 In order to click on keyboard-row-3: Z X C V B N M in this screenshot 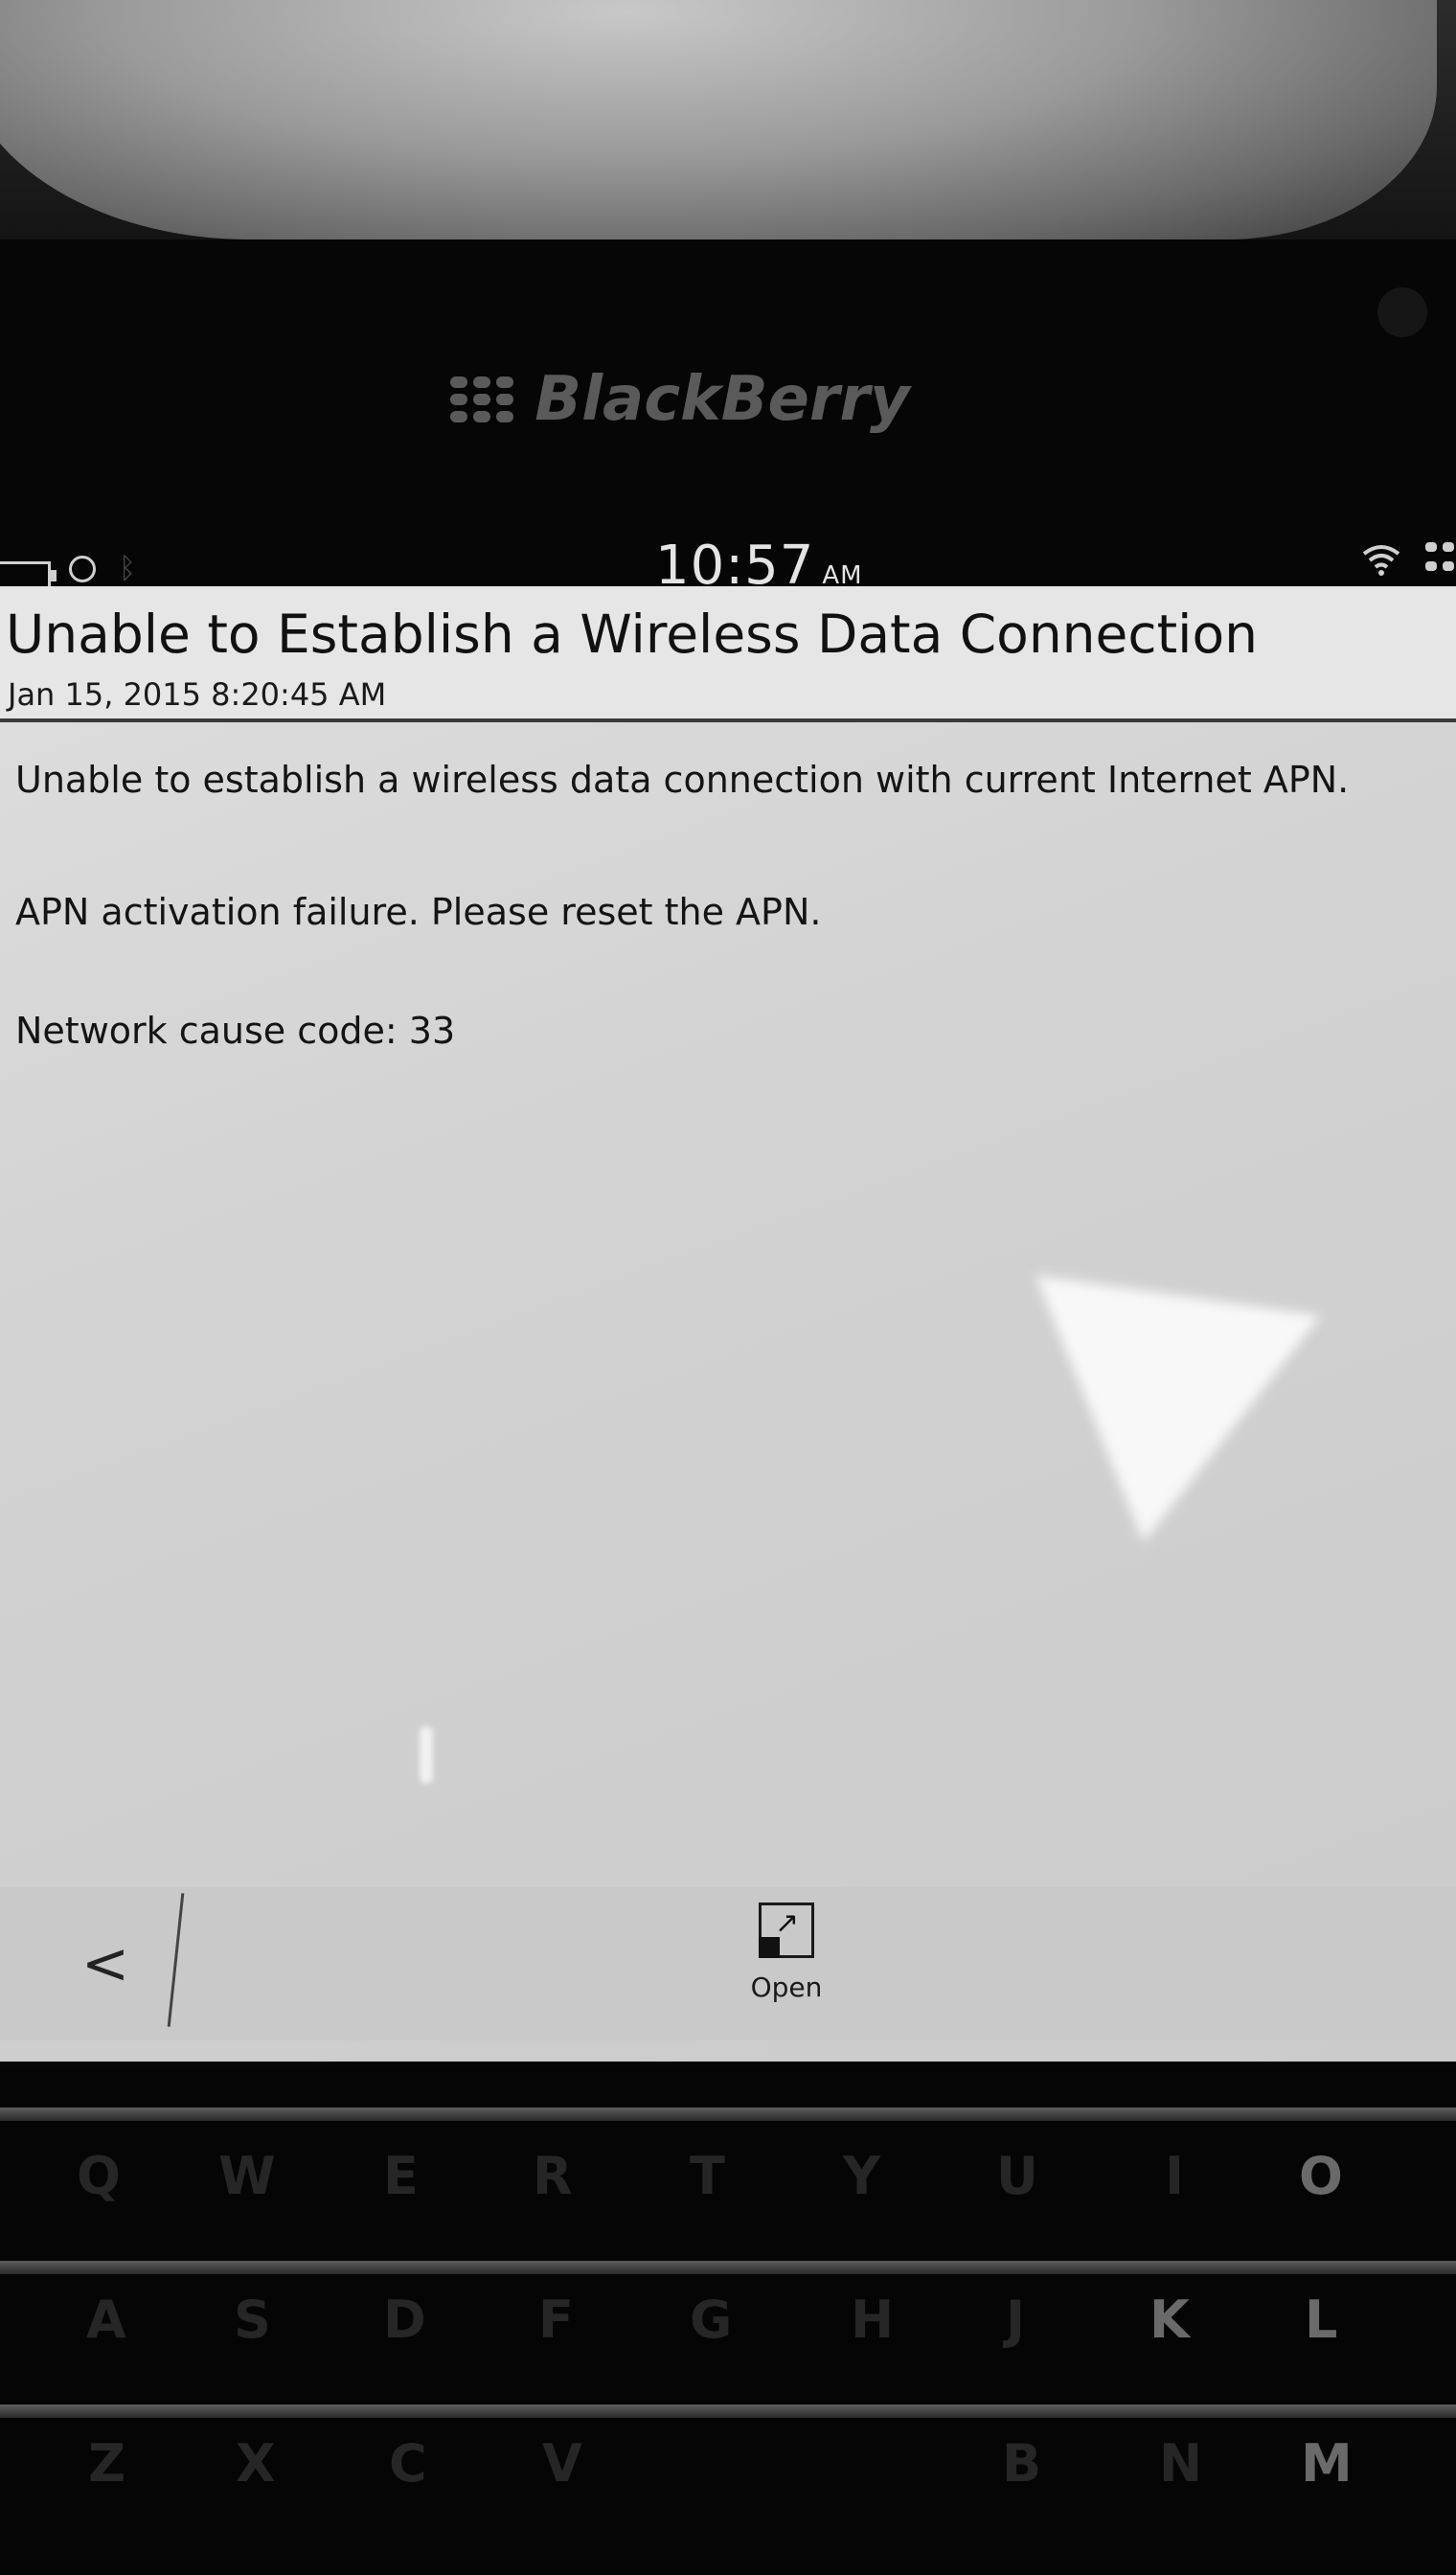, I will do `click(728, 2486)`.